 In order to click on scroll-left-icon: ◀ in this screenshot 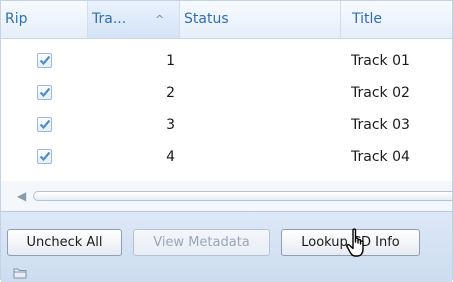, I will do `click(21, 196)`.